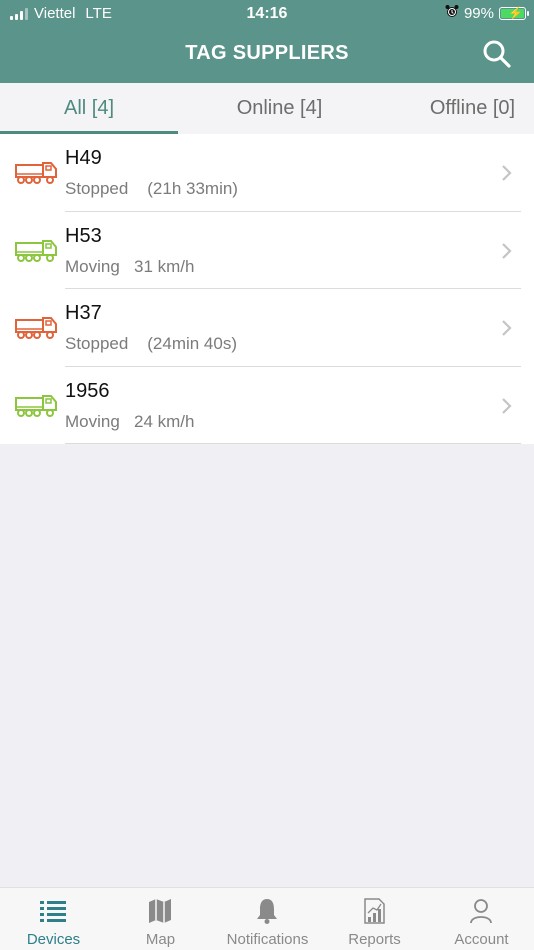 The width and height of the screenshot is (534, 950). What do you see at coordinates (457, 108) in the screenshot?
I see `tab-offline: Offline [0]` at bounding box center [457, 108].